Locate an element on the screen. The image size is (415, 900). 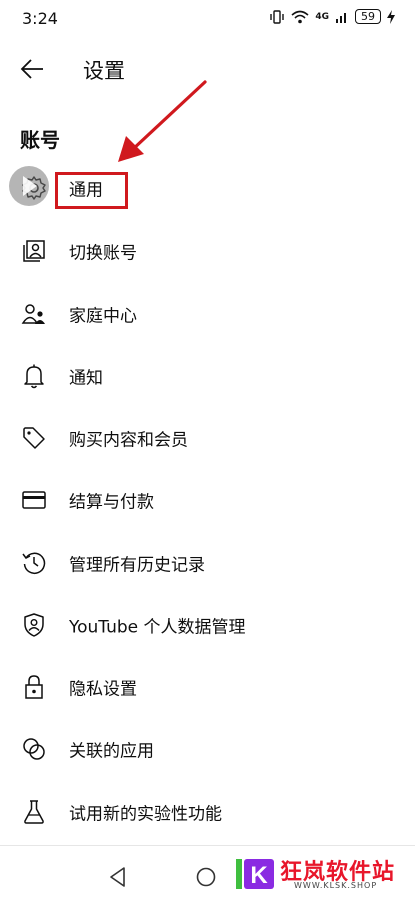
wifi-icon is located at coordinates (300, 16).